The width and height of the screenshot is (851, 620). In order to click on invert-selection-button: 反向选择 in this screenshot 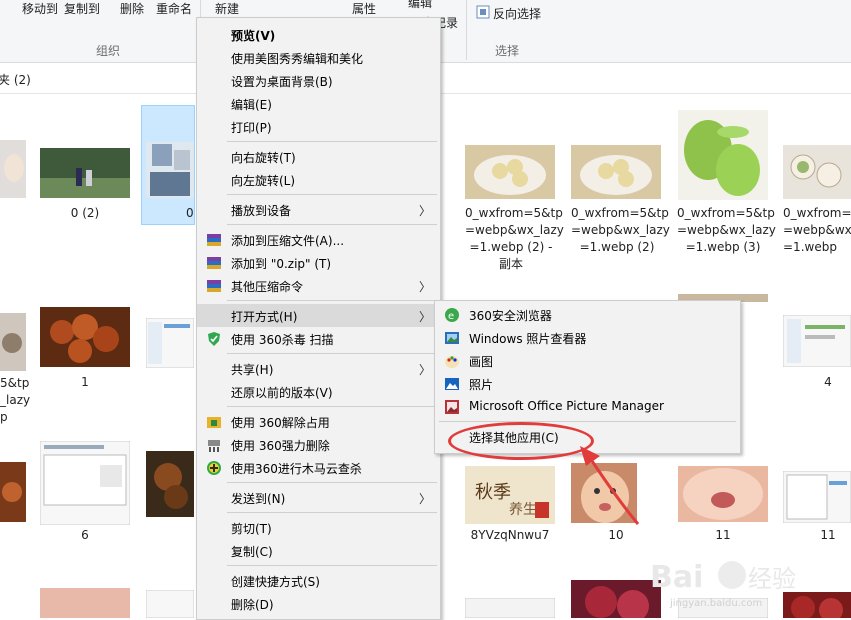, I will do `click(517, 13)`.